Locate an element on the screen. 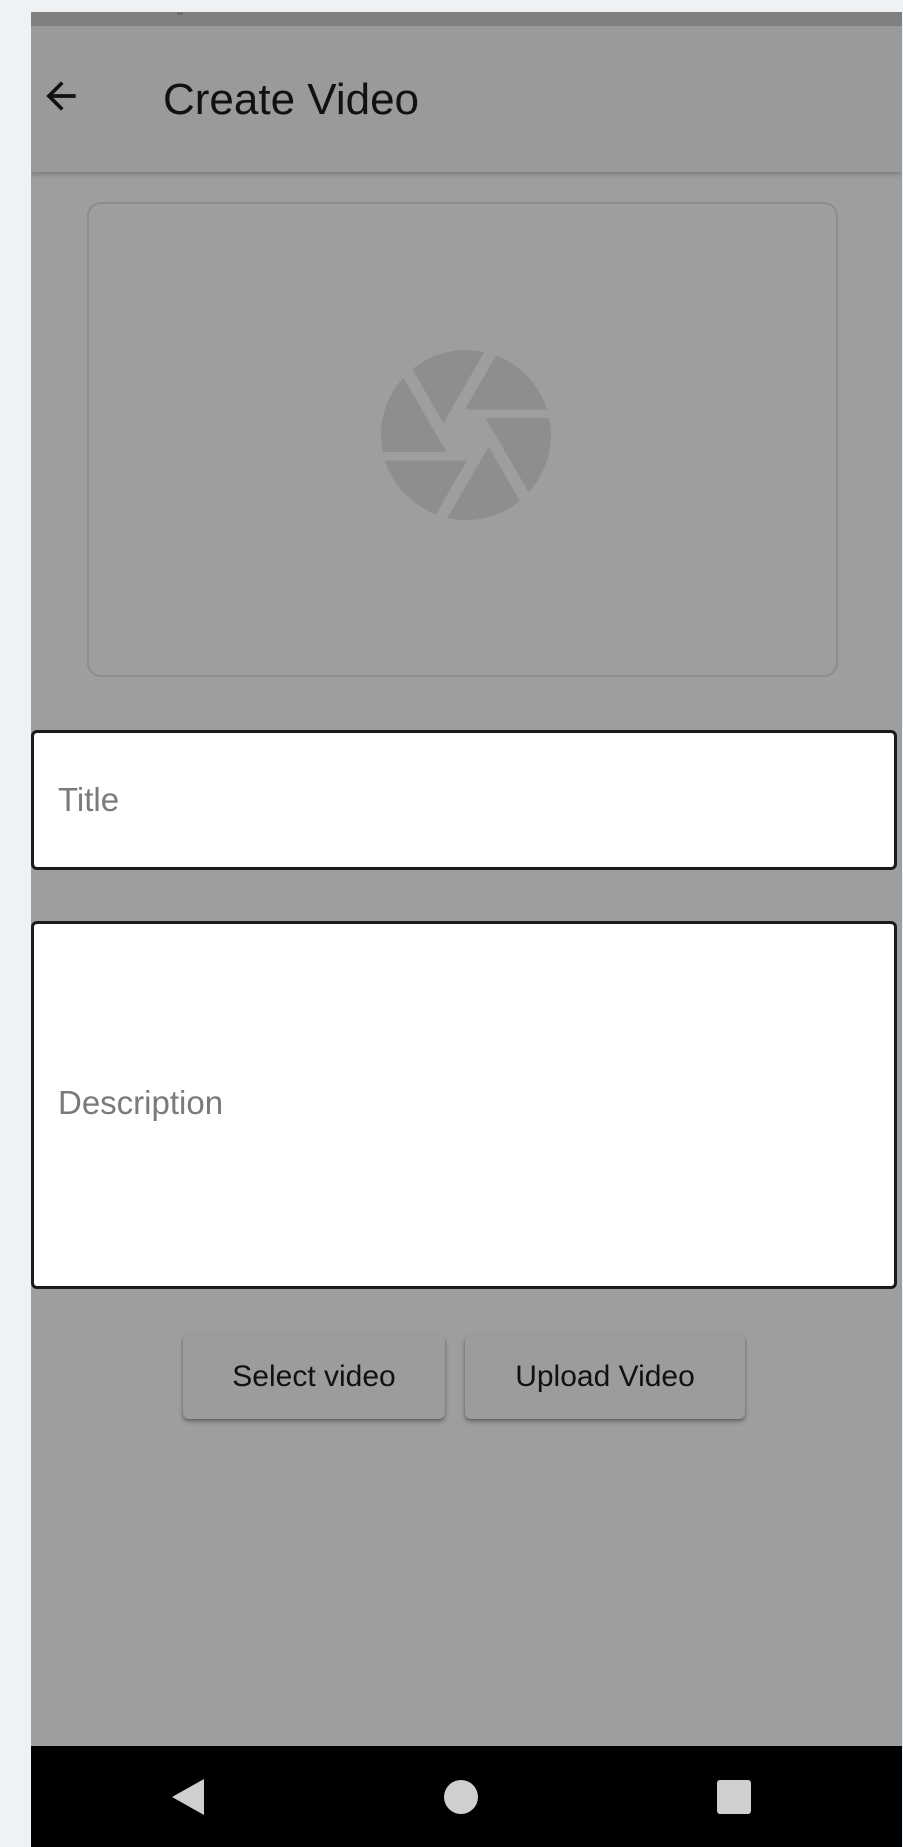 Image resolution: width=903 pixels, height=1847 pixels. title-field-wrapper is located at coordinates (464, 800).